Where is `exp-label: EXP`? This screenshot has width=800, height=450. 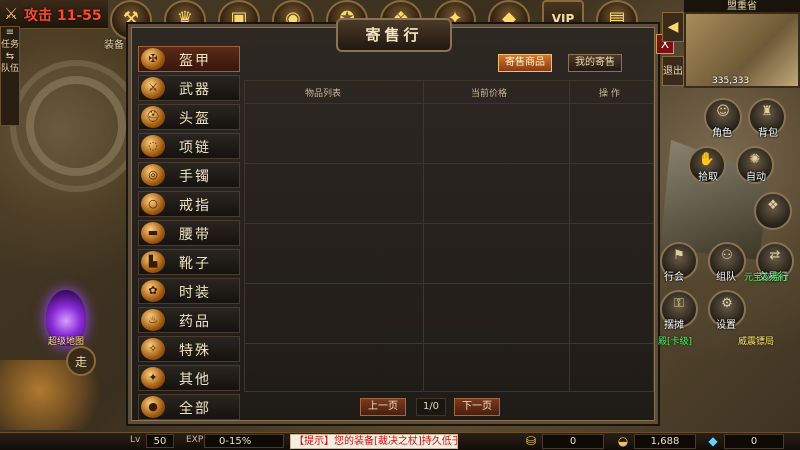
exp-label: EXP is located at coordinates (195, 440).